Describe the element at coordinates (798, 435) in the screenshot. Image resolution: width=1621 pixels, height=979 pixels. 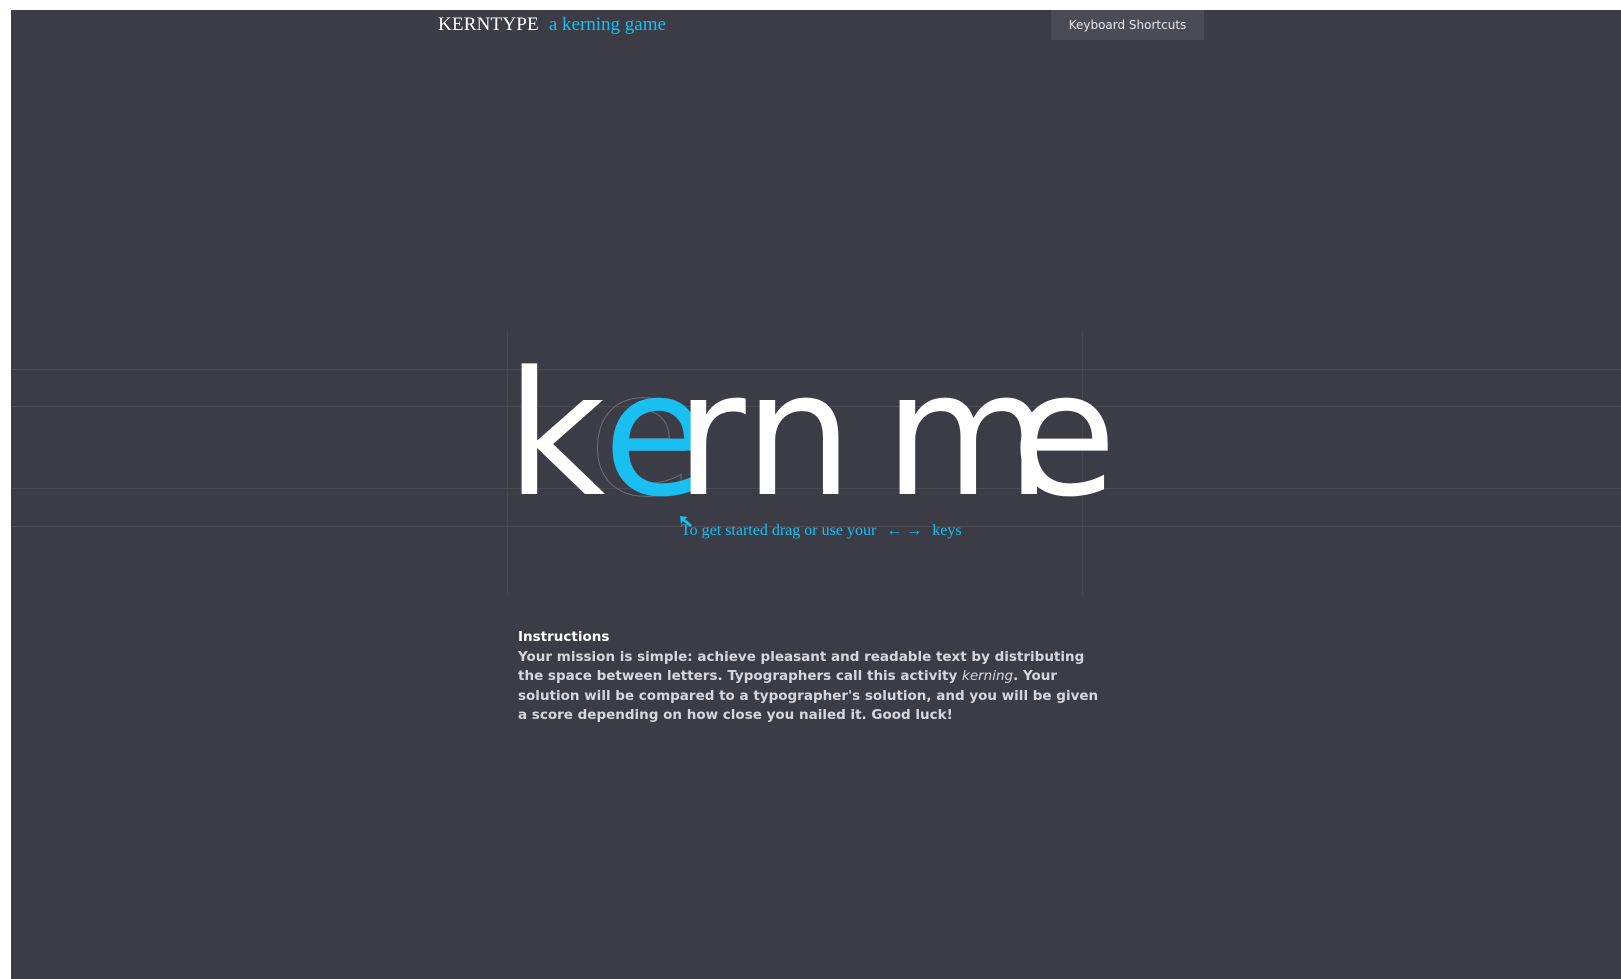
I see `letter-n: n` at that location.